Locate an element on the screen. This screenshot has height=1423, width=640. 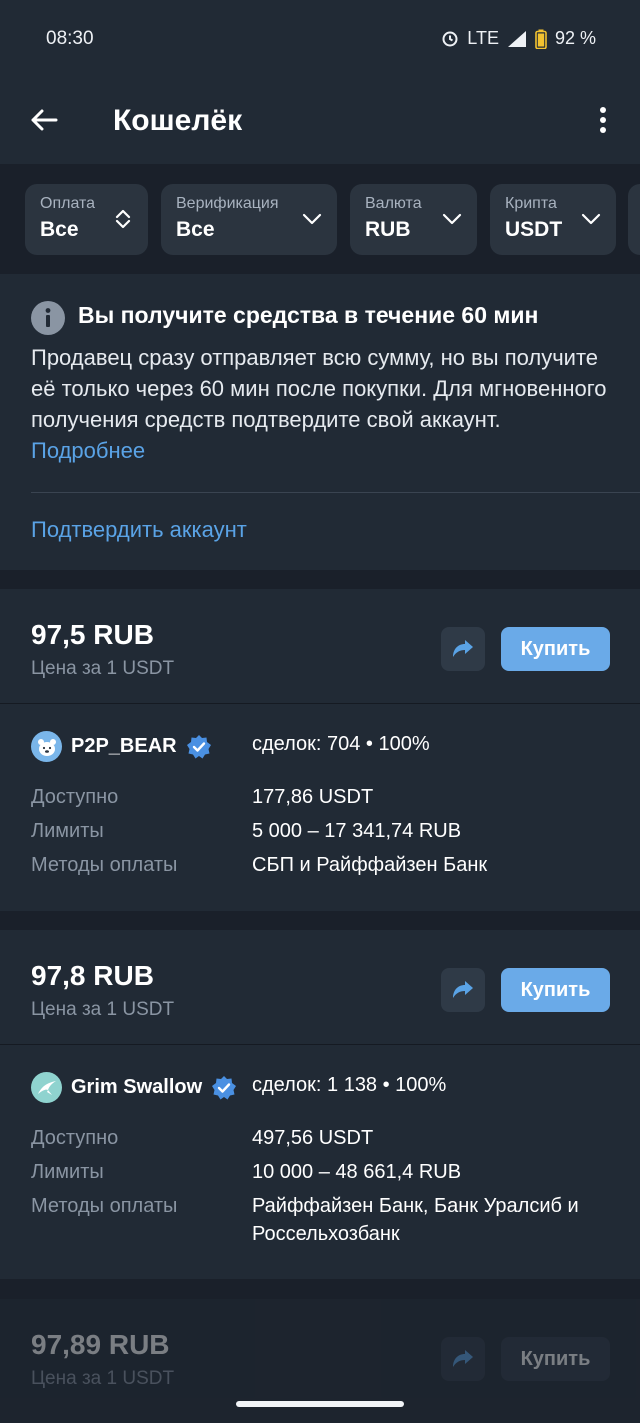
network-type: LTE is located at coordinates (483, 38).